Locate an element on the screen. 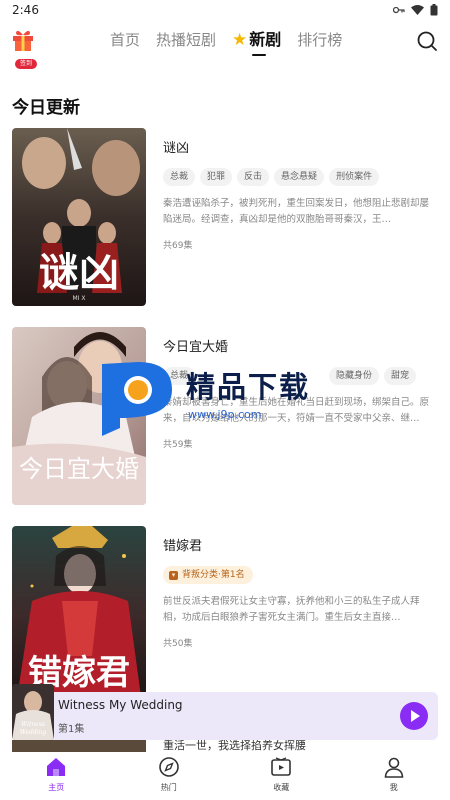 The height and width of the screenshot is (800, 450). nav-hot: 热门 is located at coordinates (169, 776).